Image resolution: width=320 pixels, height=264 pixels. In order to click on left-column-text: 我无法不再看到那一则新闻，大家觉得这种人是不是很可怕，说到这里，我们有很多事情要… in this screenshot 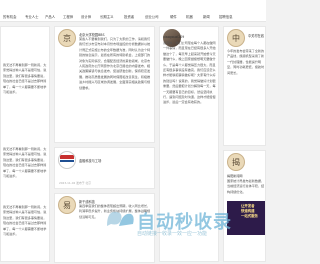, I will do `click(25, 79)`.